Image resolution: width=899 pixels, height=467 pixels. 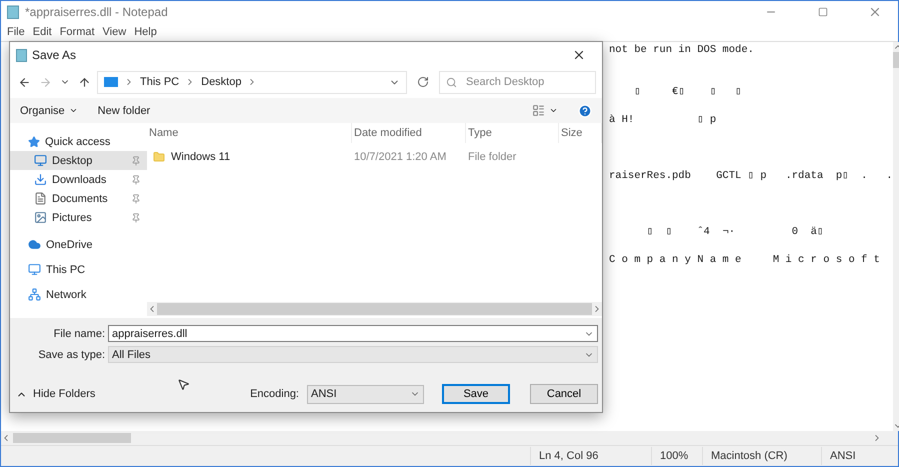 I want to click on view-options-button, so click(x=545, y=110).